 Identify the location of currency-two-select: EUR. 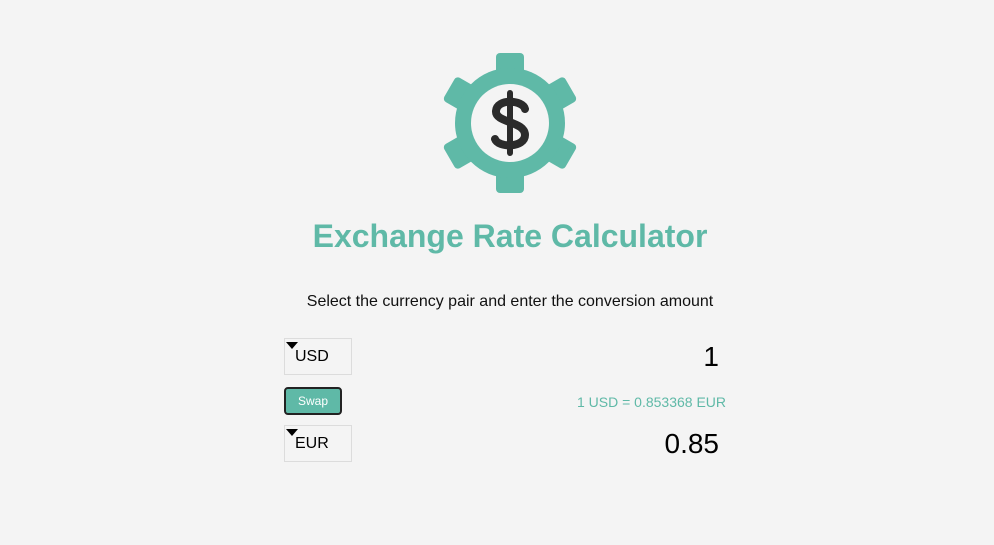
(318, 443).